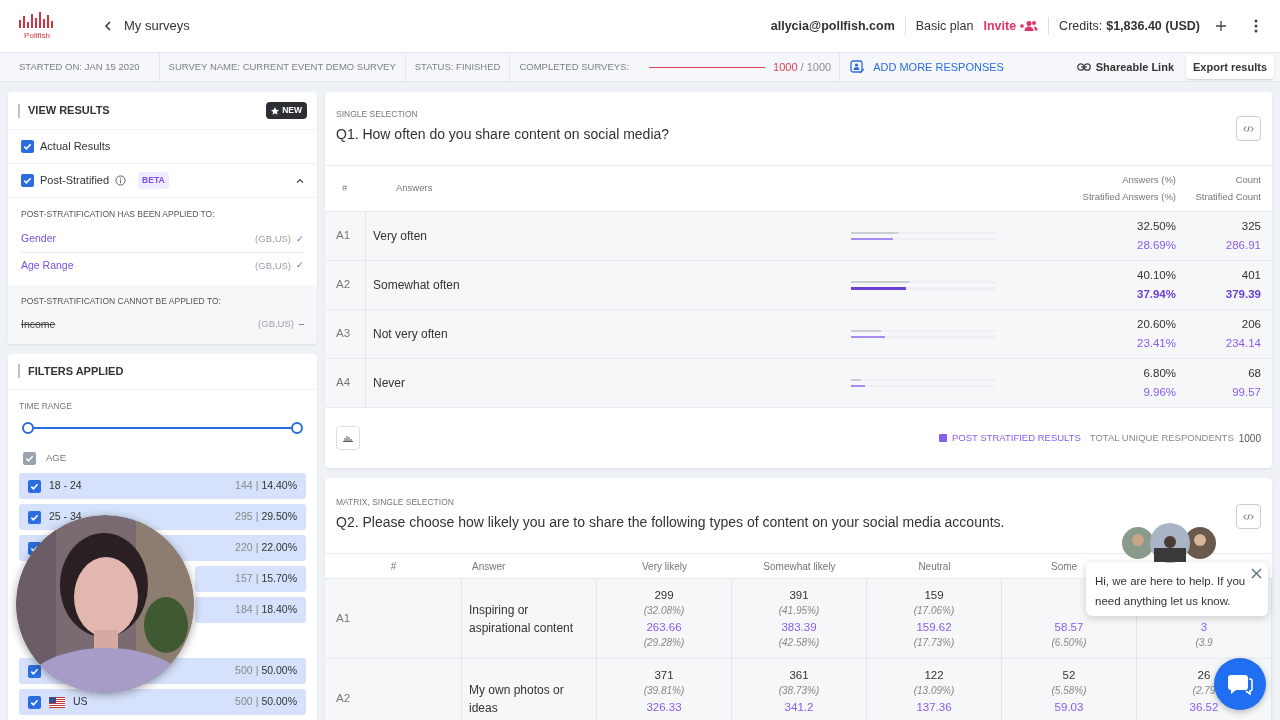 The height and width of the screenshot is (720, 1280). What do you see at coordinates (799, 643) in the screenshot?
I see `stratified-percent: (42.58%)` at bounding box center [799, 643].